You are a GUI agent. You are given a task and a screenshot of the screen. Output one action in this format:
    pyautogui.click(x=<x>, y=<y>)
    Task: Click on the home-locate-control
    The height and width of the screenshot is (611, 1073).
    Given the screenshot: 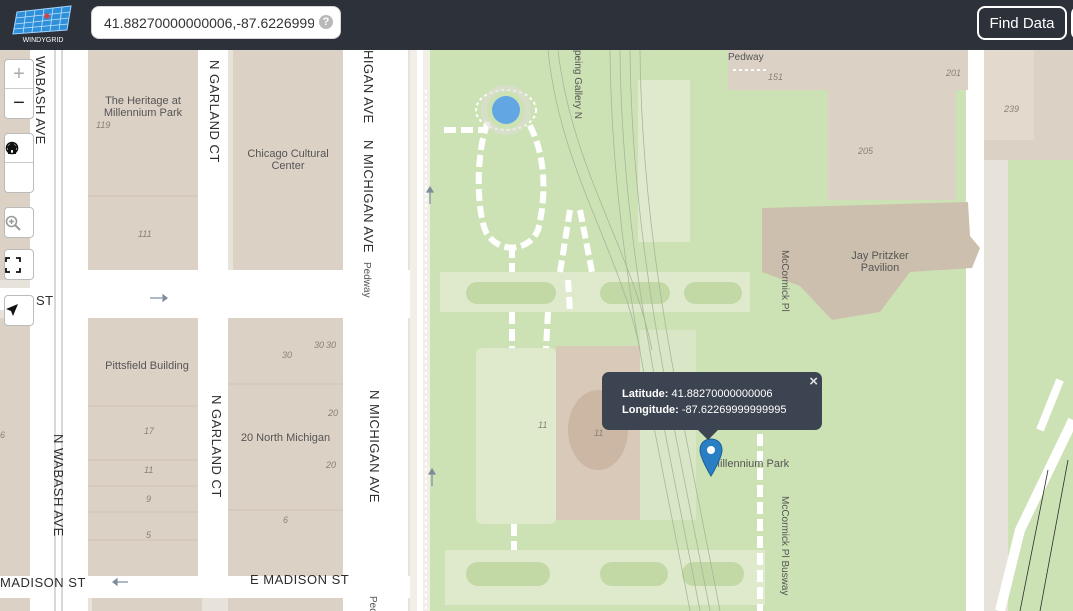 What is the action you would take?
    pyautogui.click(x=19, y=163)
    